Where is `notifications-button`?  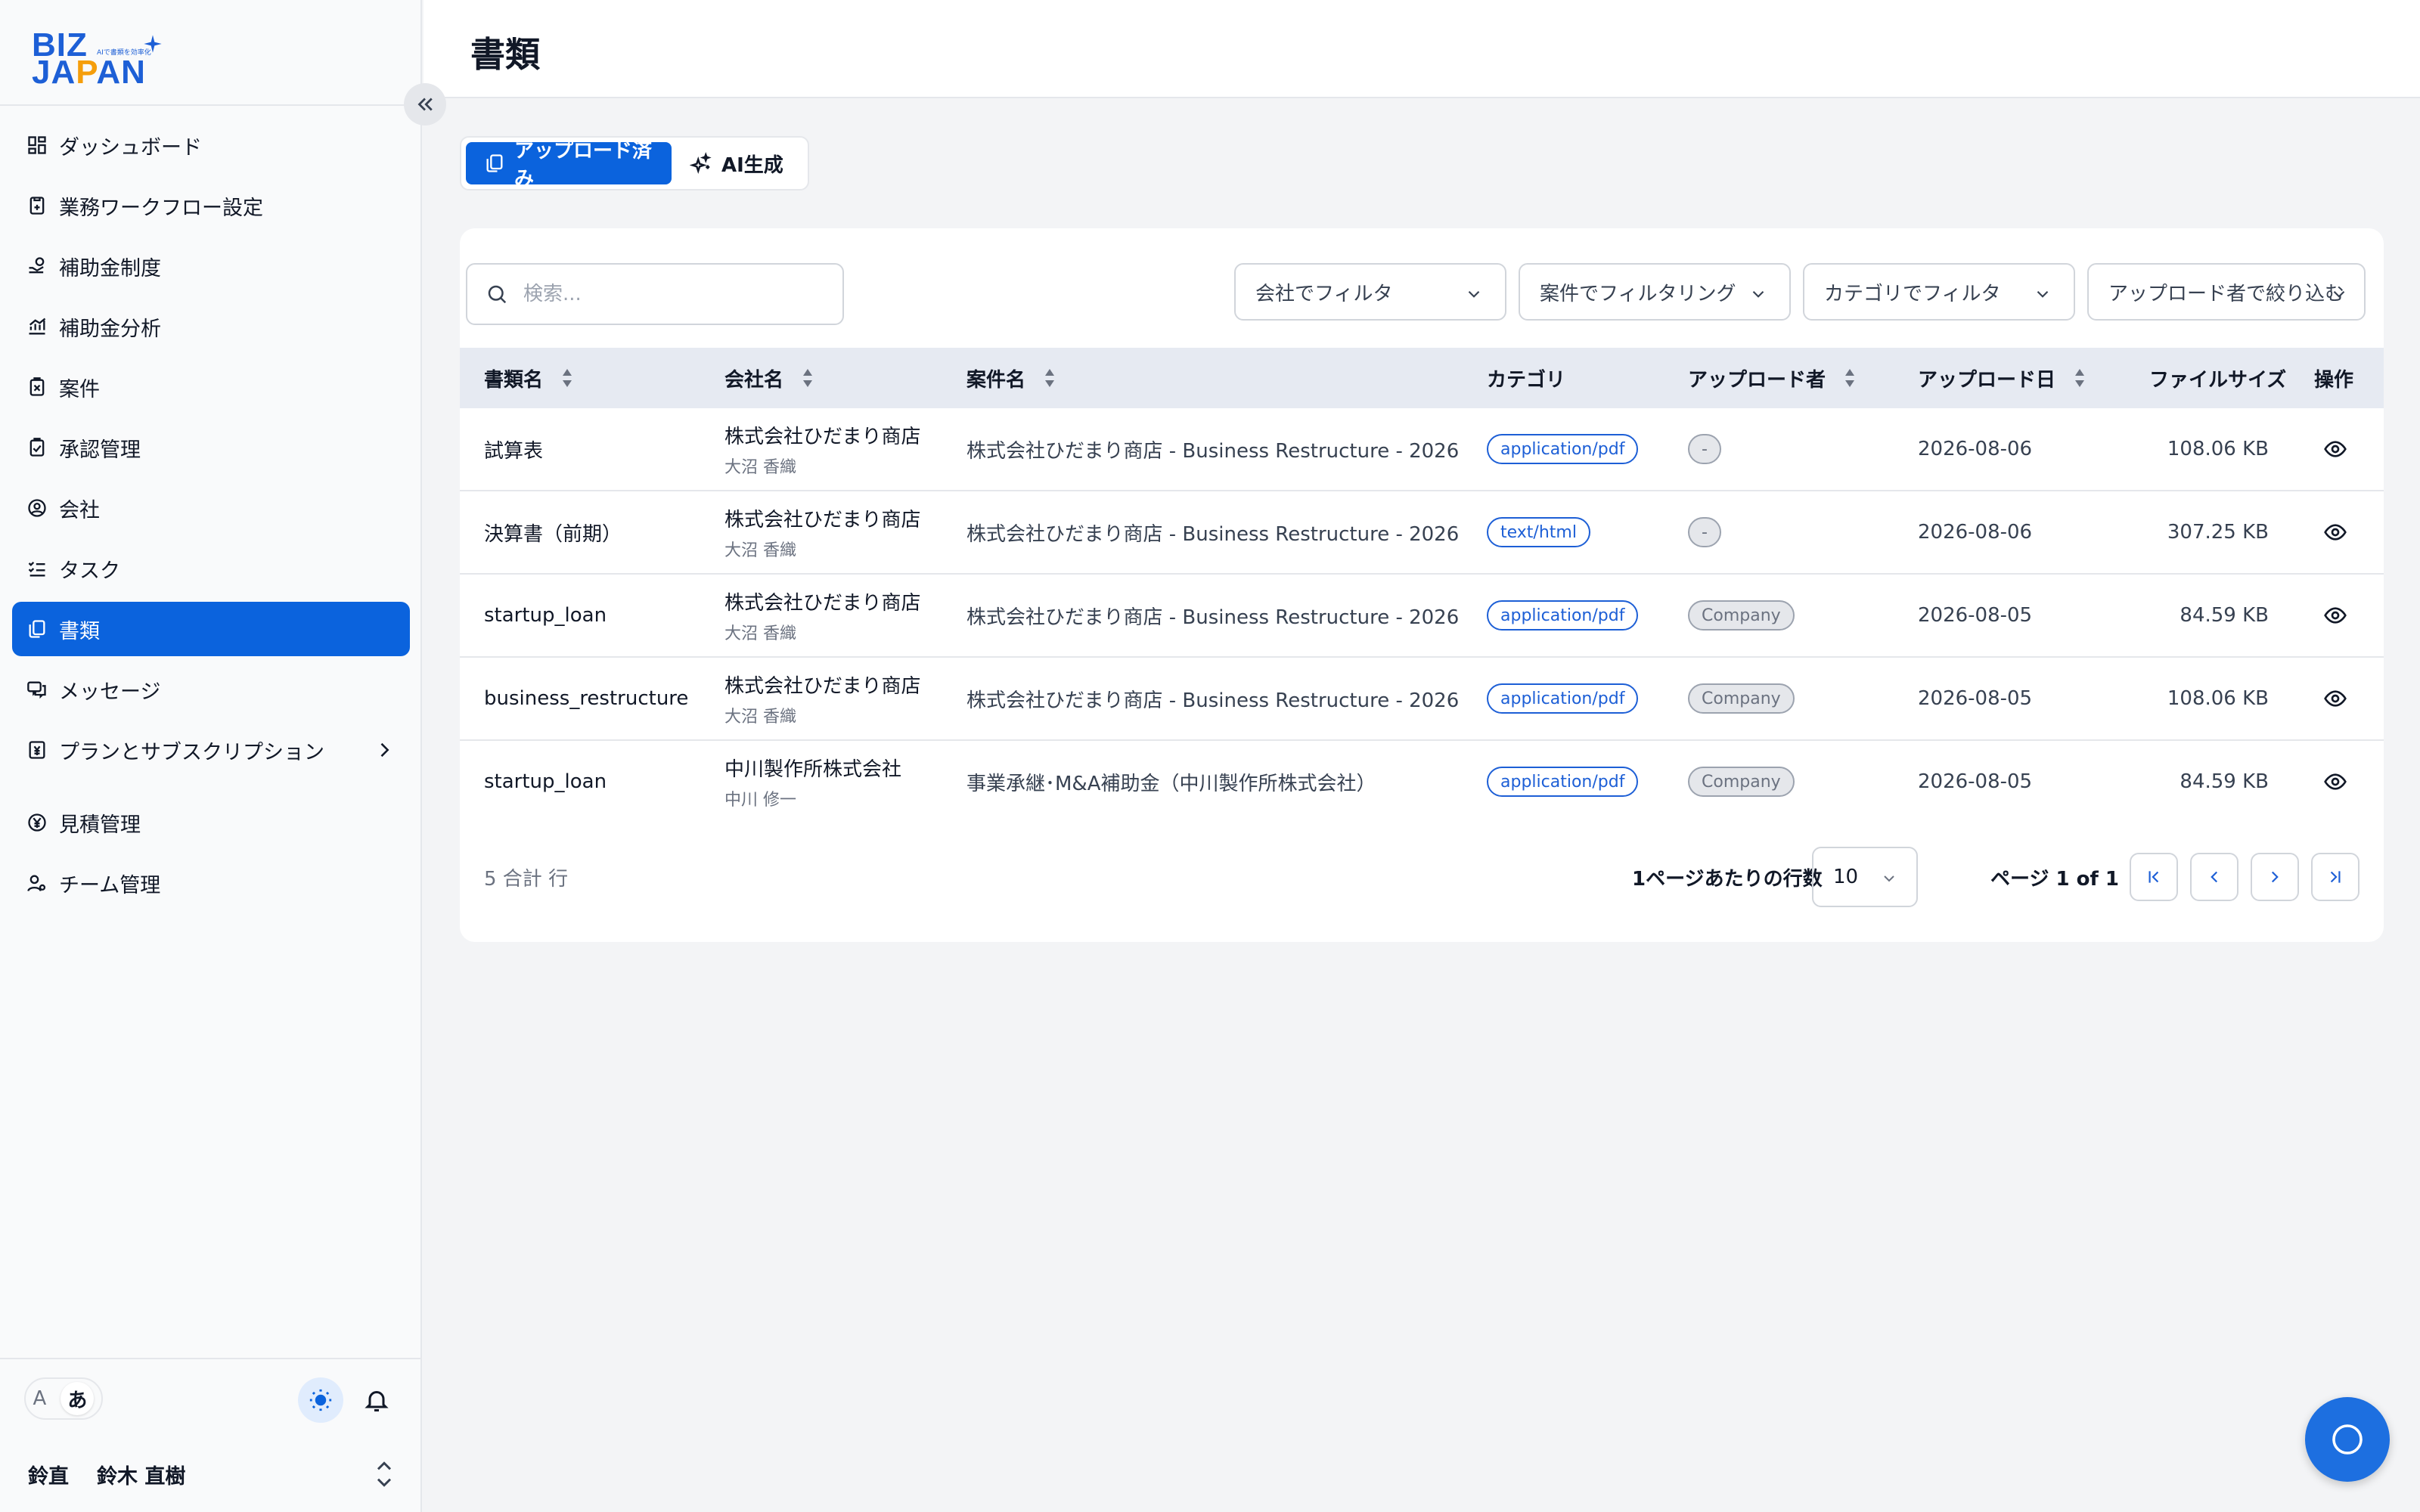 notifications-button is located at coordinates (376, 1400).